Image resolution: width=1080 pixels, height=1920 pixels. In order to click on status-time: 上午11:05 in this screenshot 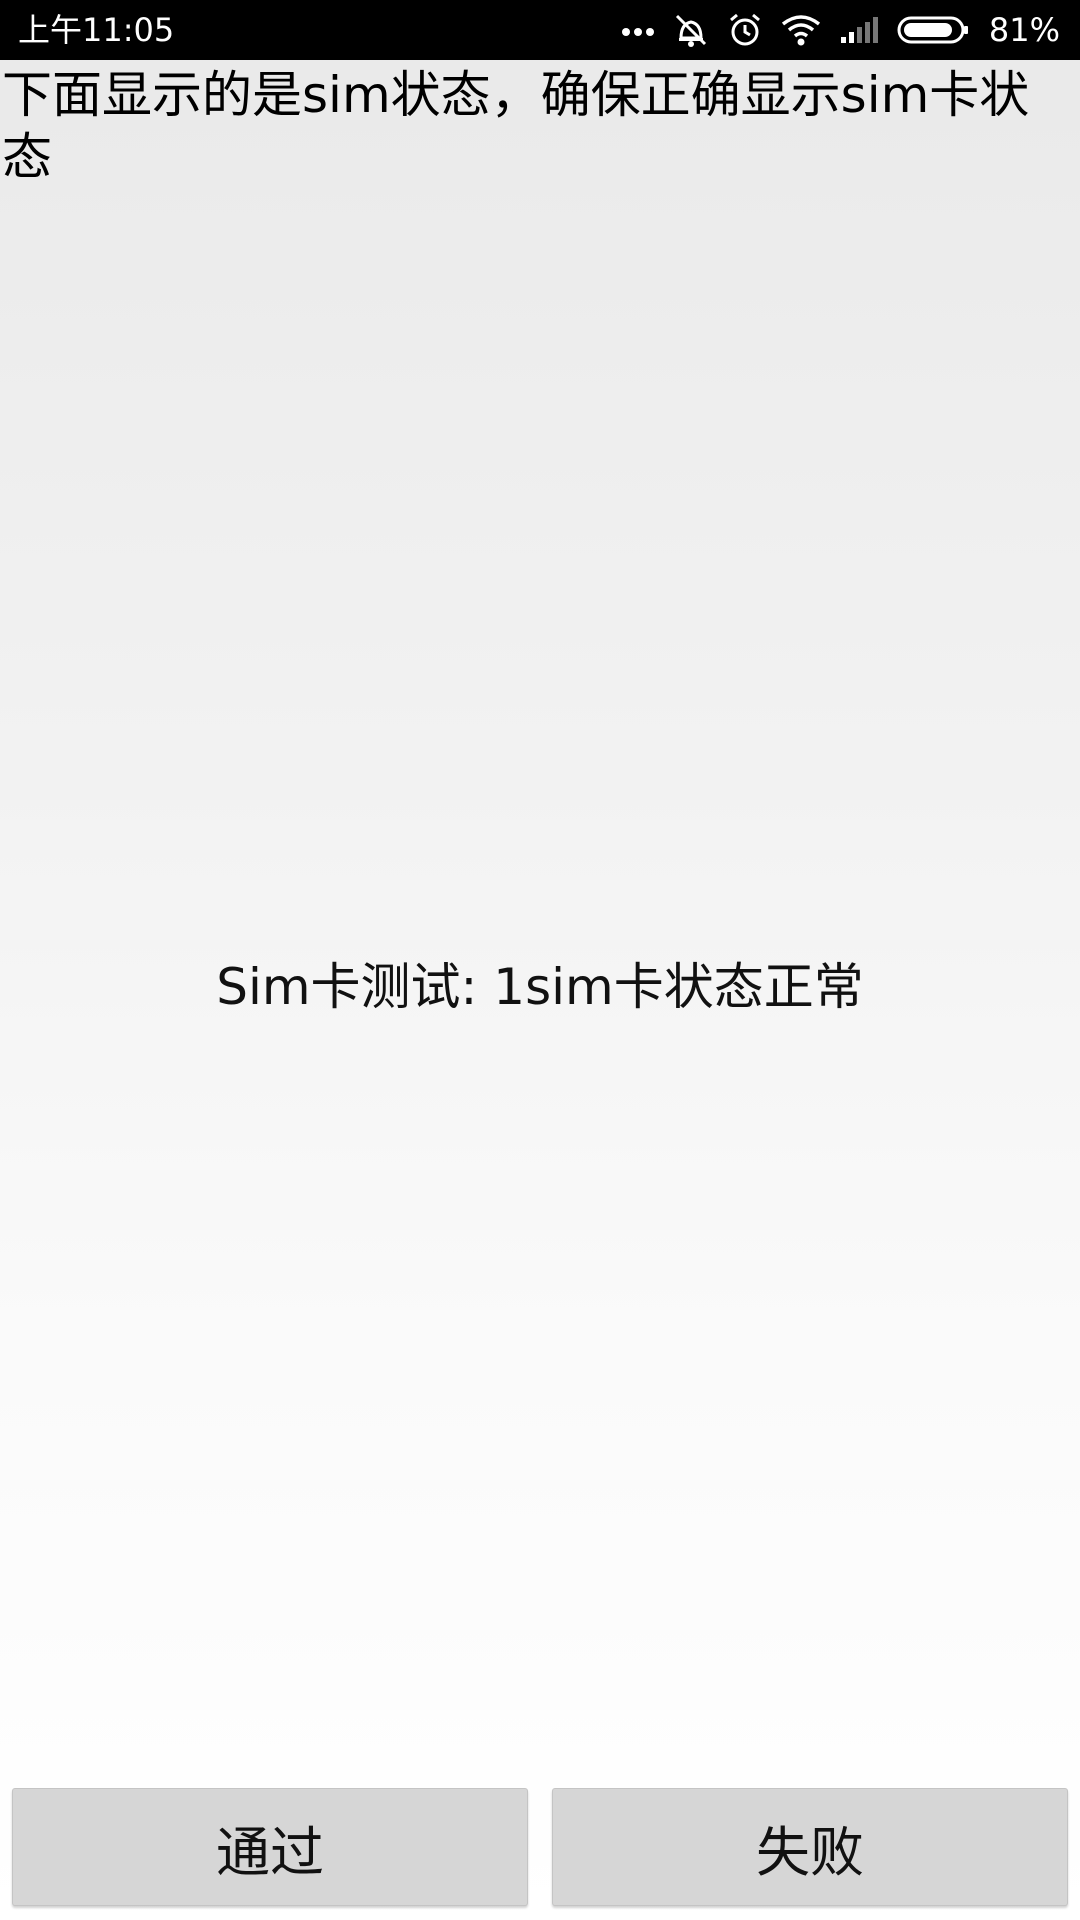, I will do `click(96, 30)`.